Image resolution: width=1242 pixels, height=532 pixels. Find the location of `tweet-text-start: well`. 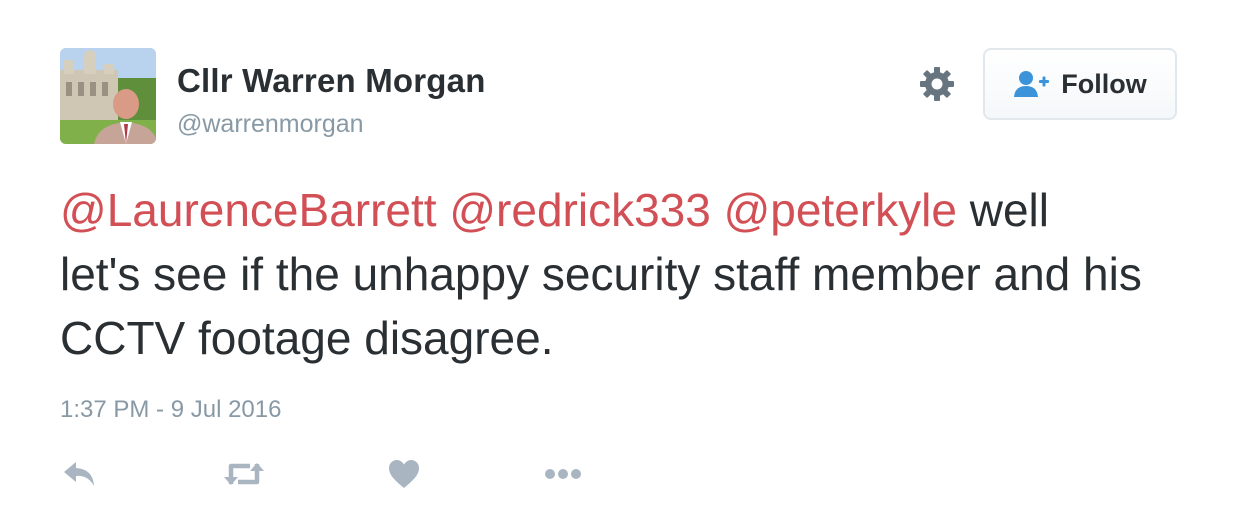

tweet-text-start: well is located at coordinates (1009, 210).